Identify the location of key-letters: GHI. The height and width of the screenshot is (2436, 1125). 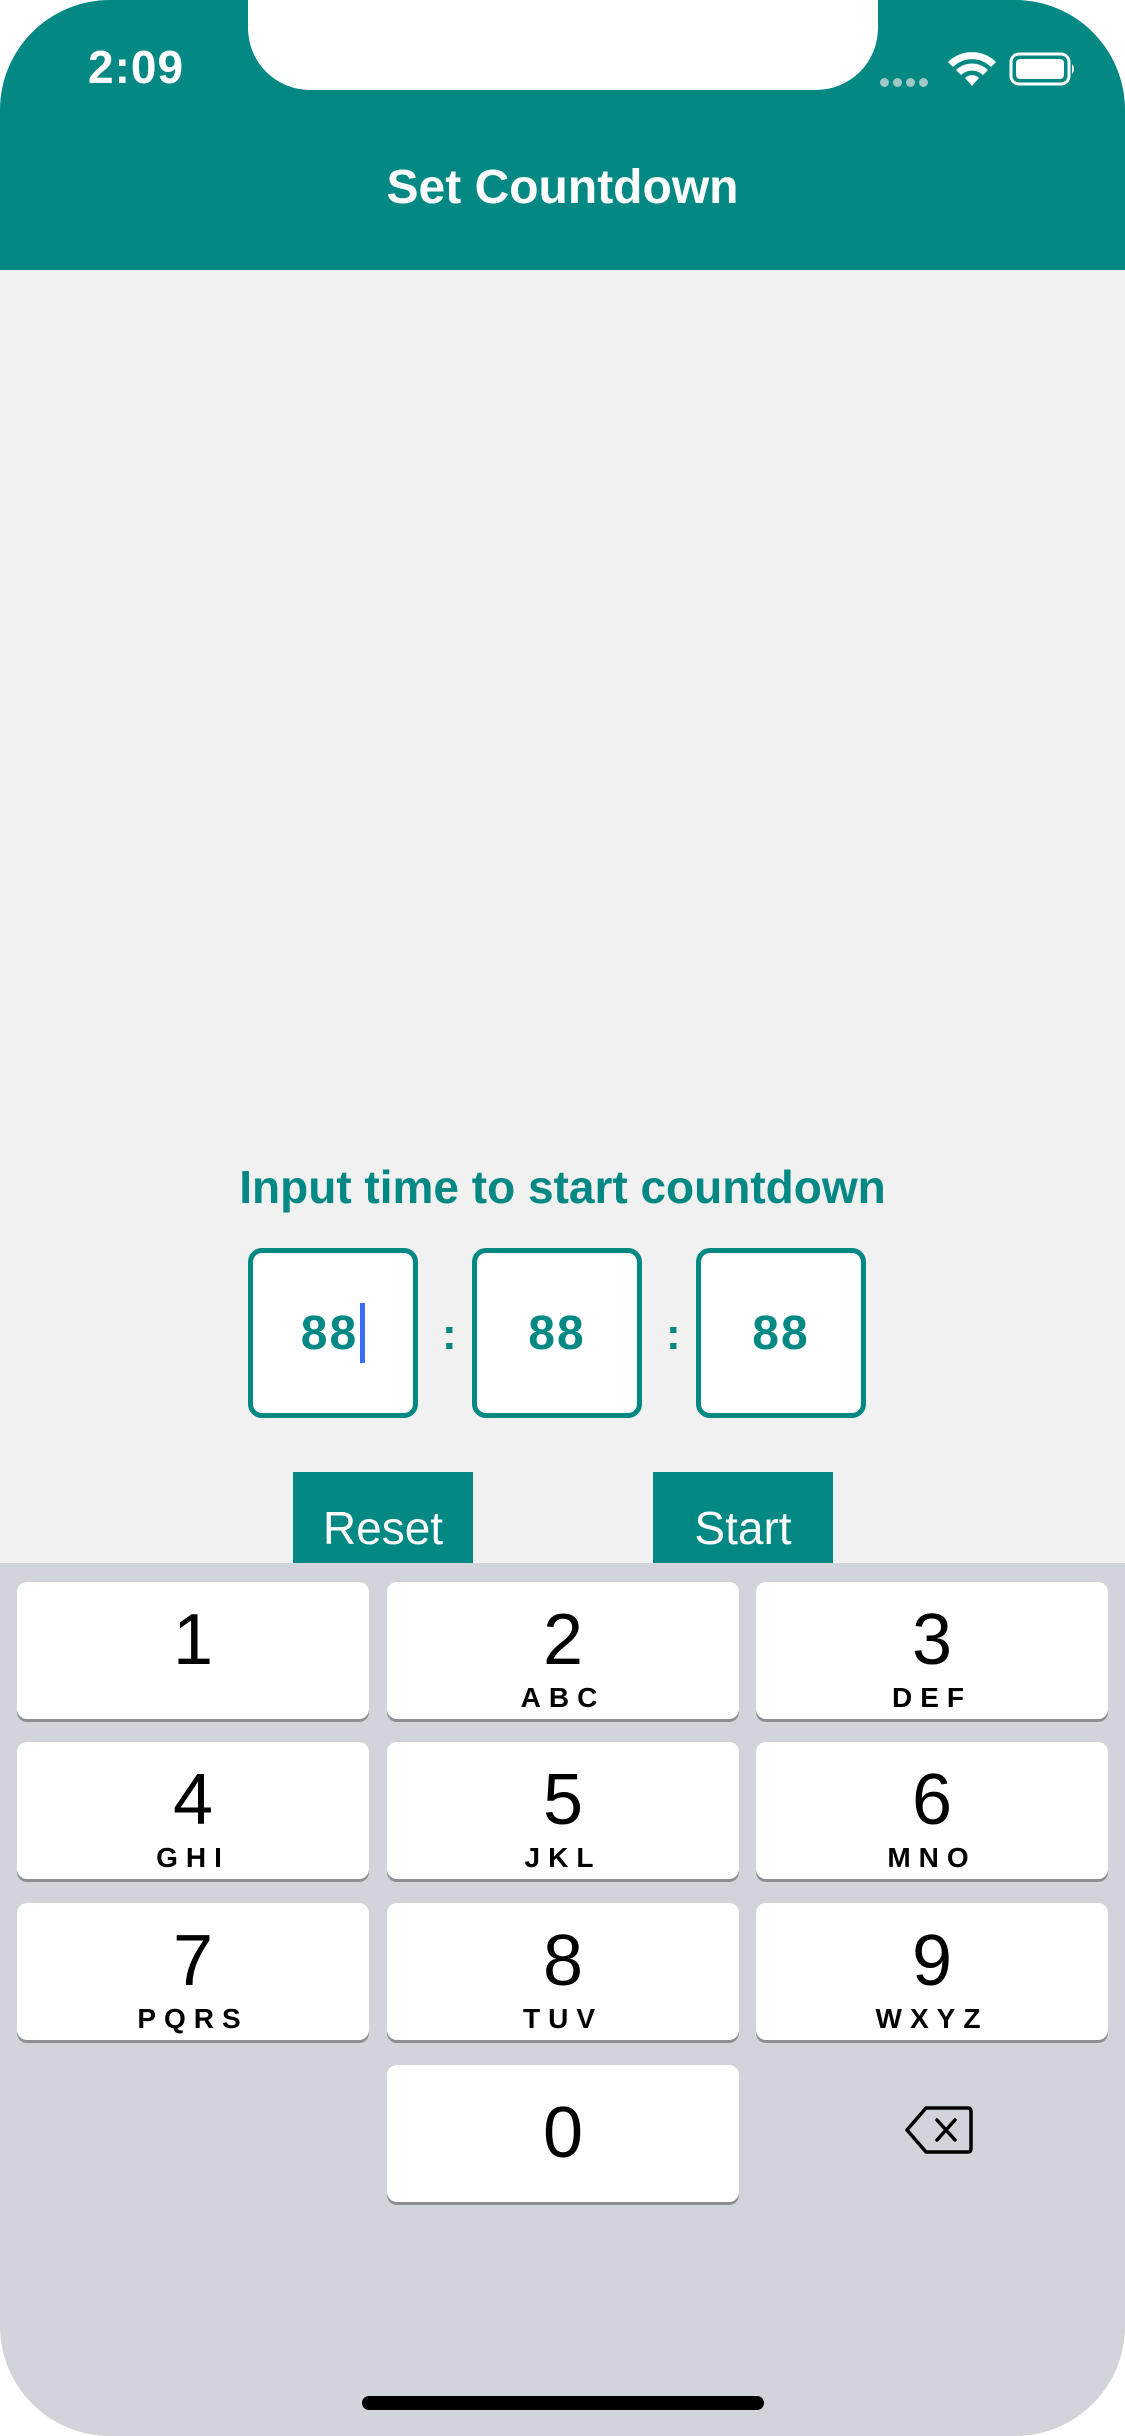
(193, 1857).